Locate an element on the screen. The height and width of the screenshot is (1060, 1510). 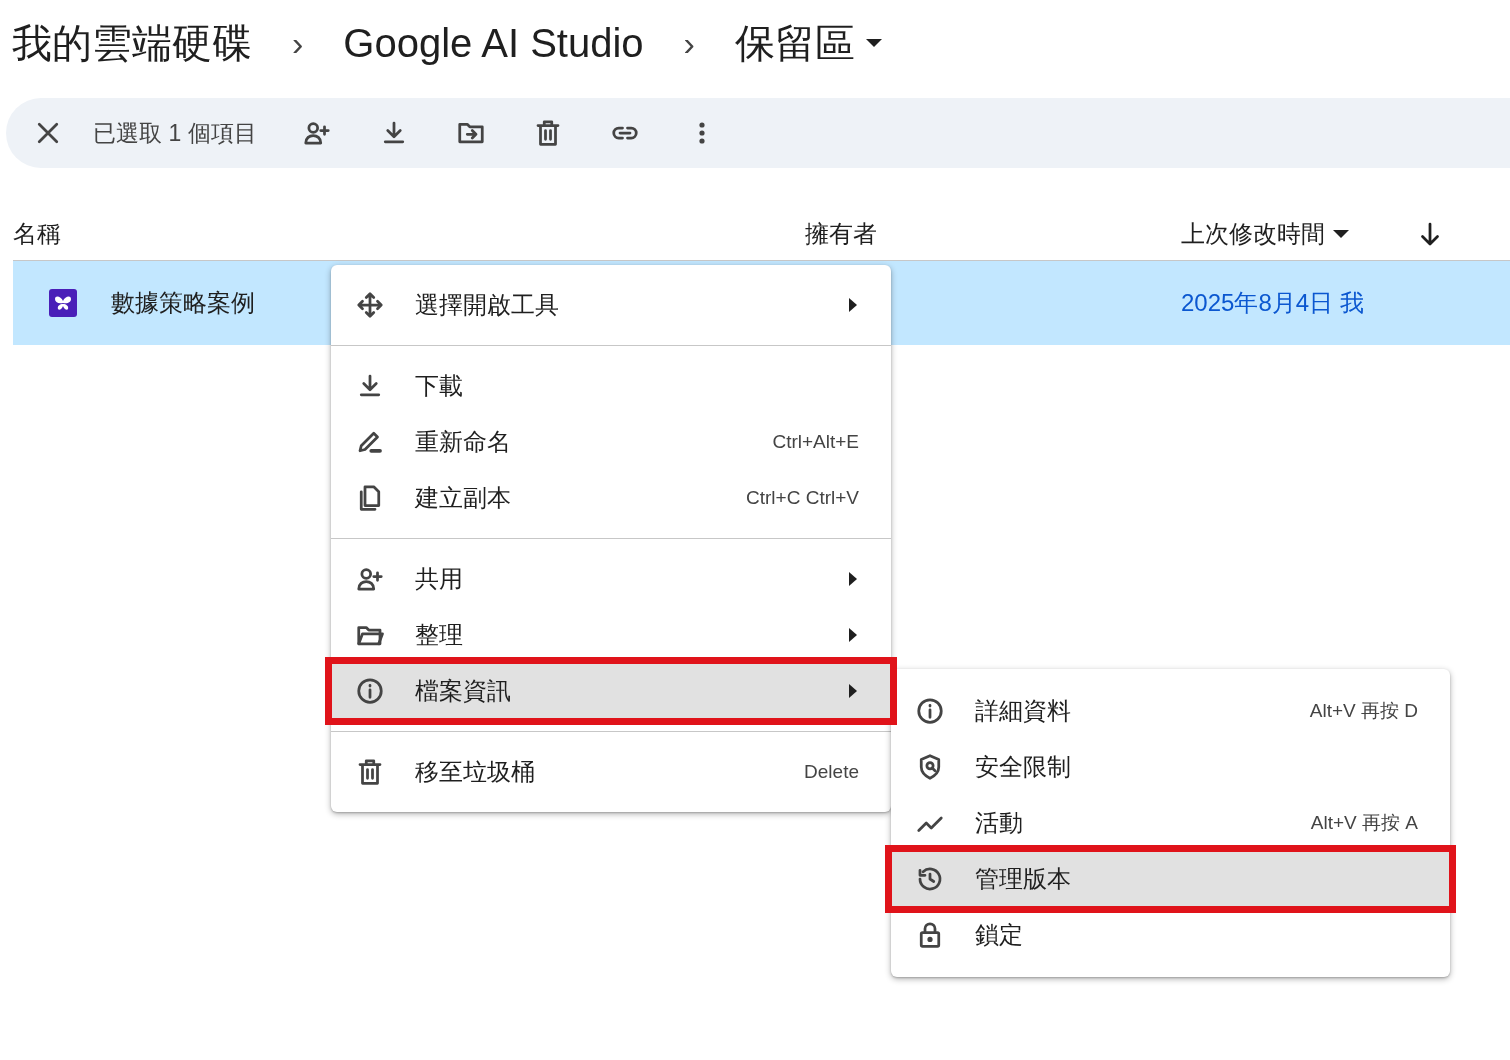
column-header: 名稱 is located at coordinates (37, 234).